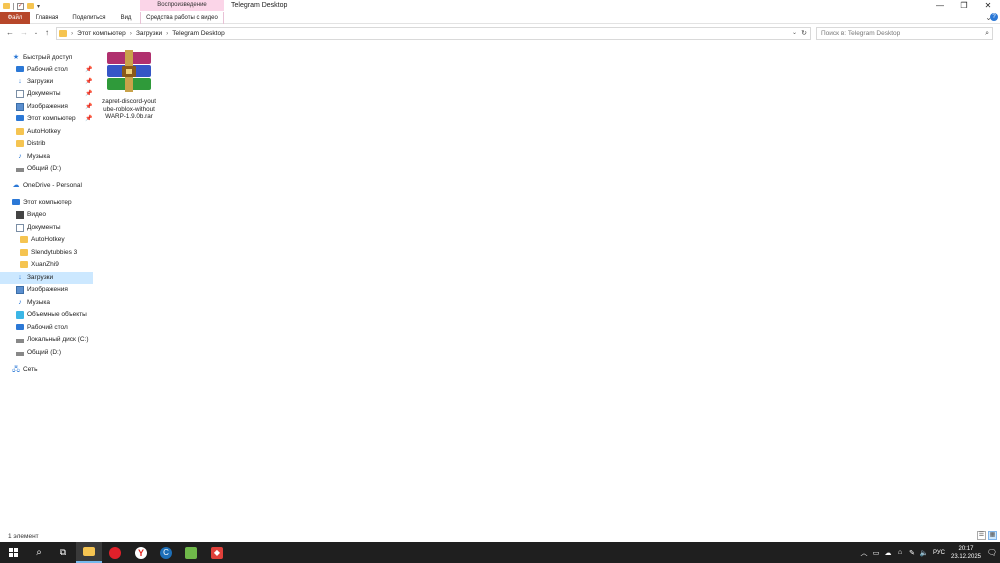  Describe the element at coordinates (166, 552) in the screenshot. I see `taskbar-app-c: C` at that location.